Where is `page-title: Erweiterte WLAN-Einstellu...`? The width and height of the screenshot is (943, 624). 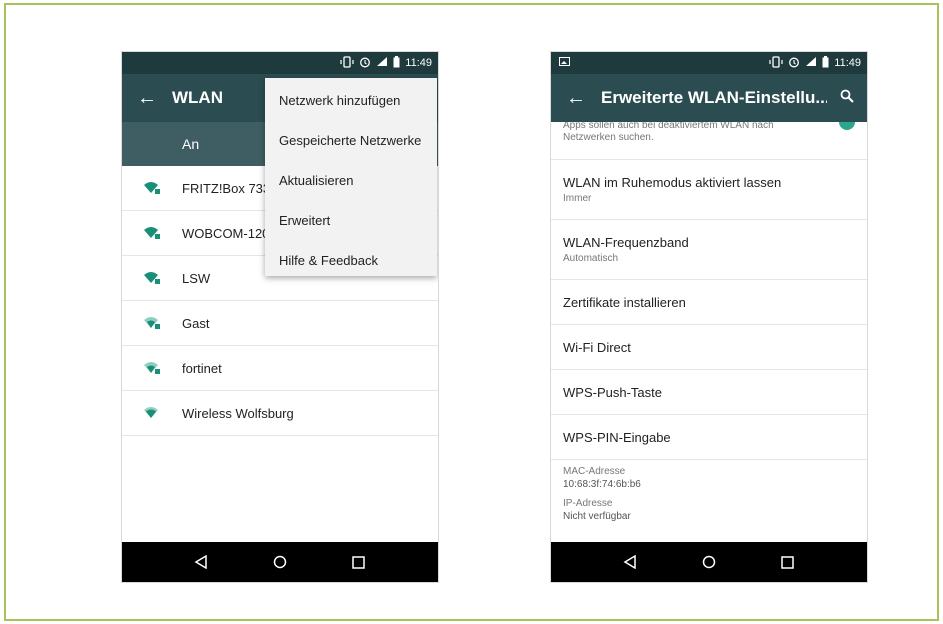 page-title: Erweiterte WLAN-Einstellu... is located at coordinates (714, 97).